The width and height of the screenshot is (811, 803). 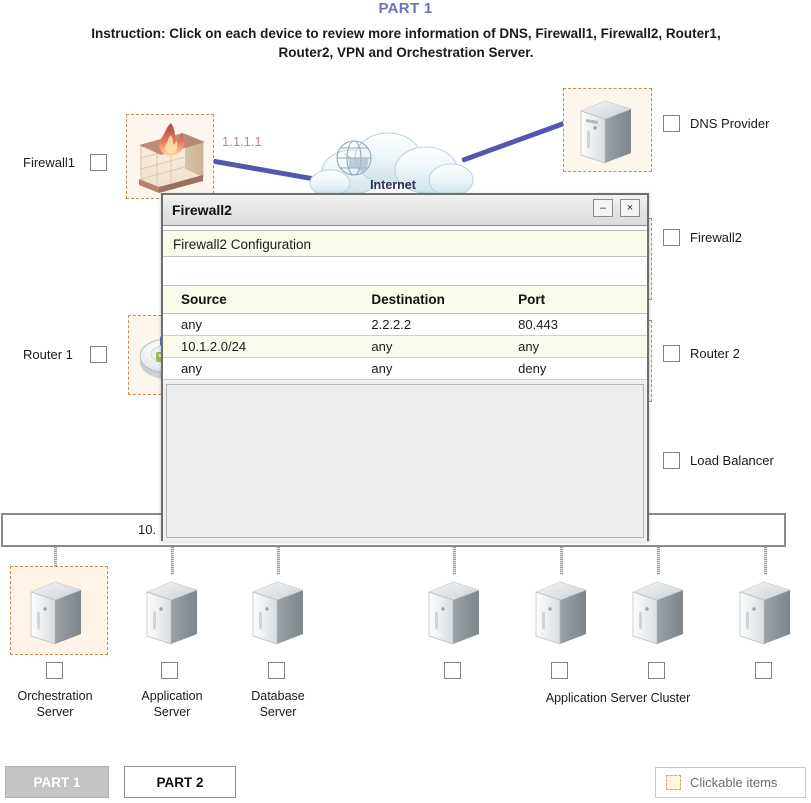 I want to click on dialog-title: Firewall2, so click(x=202, y=210).